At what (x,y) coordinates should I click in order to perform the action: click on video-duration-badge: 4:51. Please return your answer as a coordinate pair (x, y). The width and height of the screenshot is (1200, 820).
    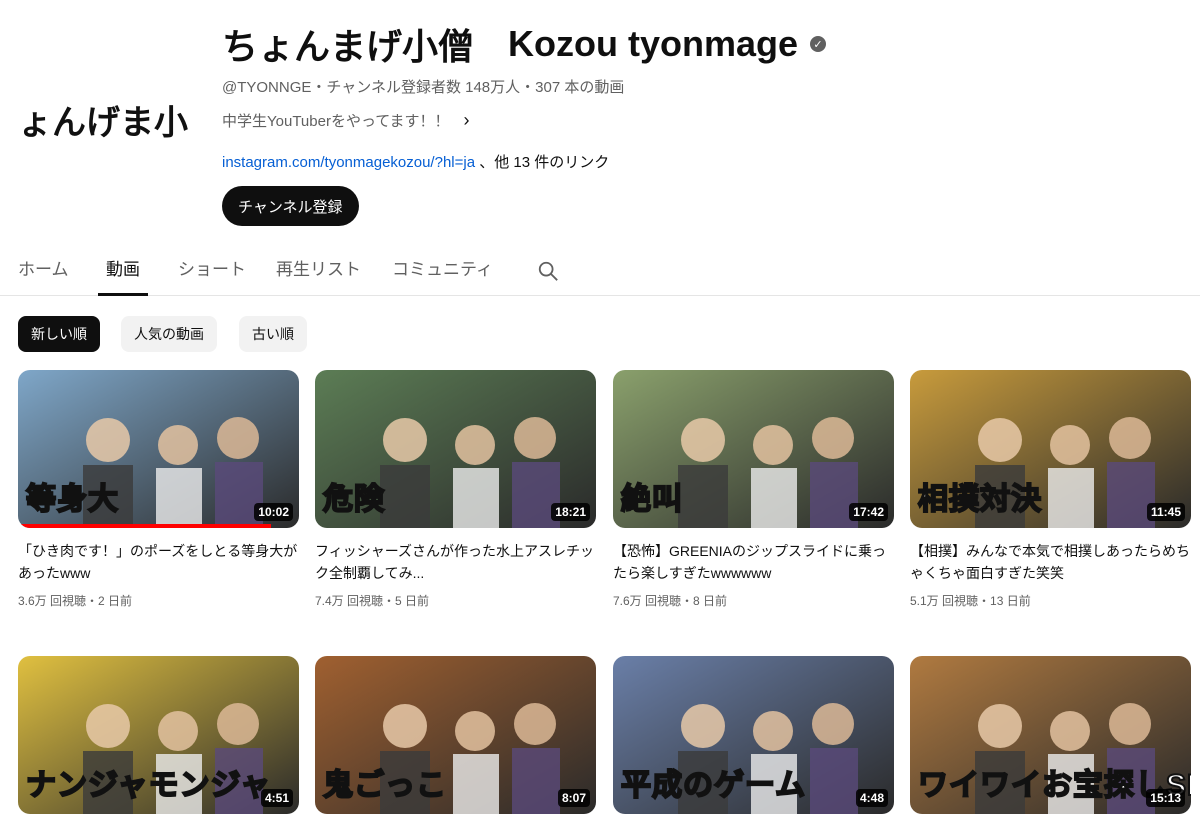
    Looking at the image, I should click on (276, 798).